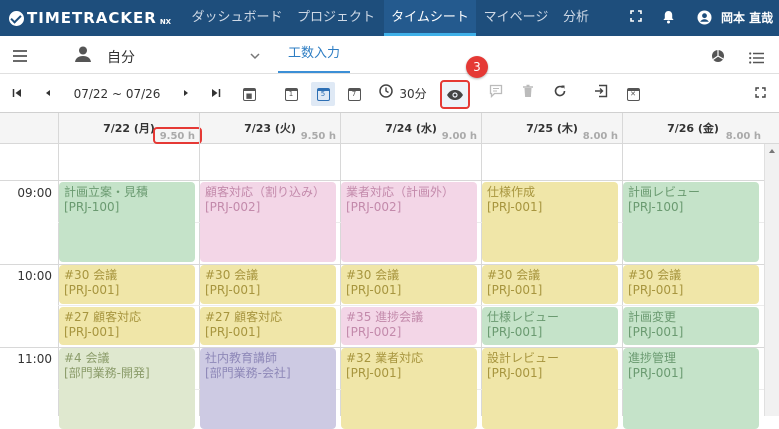 The height and width of the screenshot is (429, 779). I want to click on logo-check-icon, so click(16, 18).